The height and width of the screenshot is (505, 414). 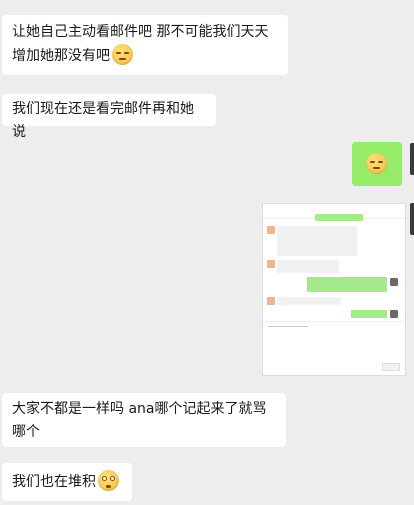 What do you see at coordinates (54, 482) in the screenshot?
I see `message-text: 我们也在堆积` at bounding box center [54, 482].